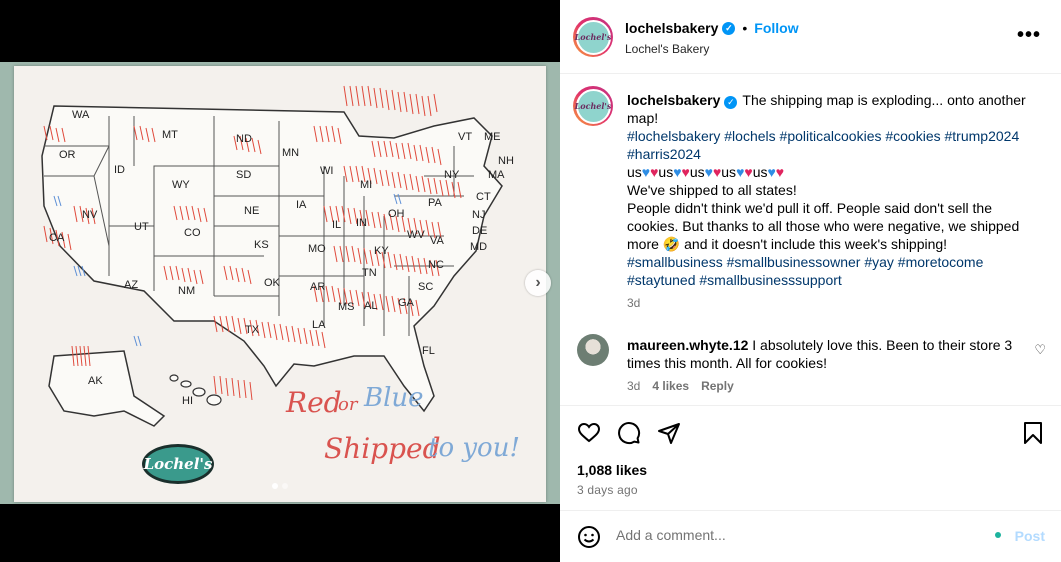 The image size is (1061, 562). I want to click on svg-text: KS, so click(261, 245).